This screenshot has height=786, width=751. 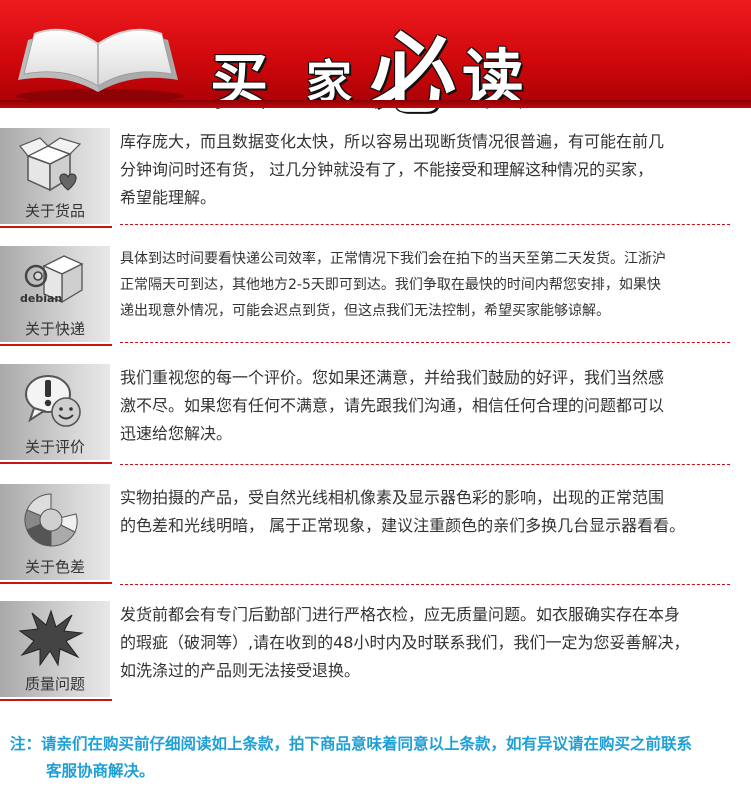 What do you see at coordinates (54, 684) in the screenshot?
I see `section-label: 质量问题` at bounding box center [54, 684].